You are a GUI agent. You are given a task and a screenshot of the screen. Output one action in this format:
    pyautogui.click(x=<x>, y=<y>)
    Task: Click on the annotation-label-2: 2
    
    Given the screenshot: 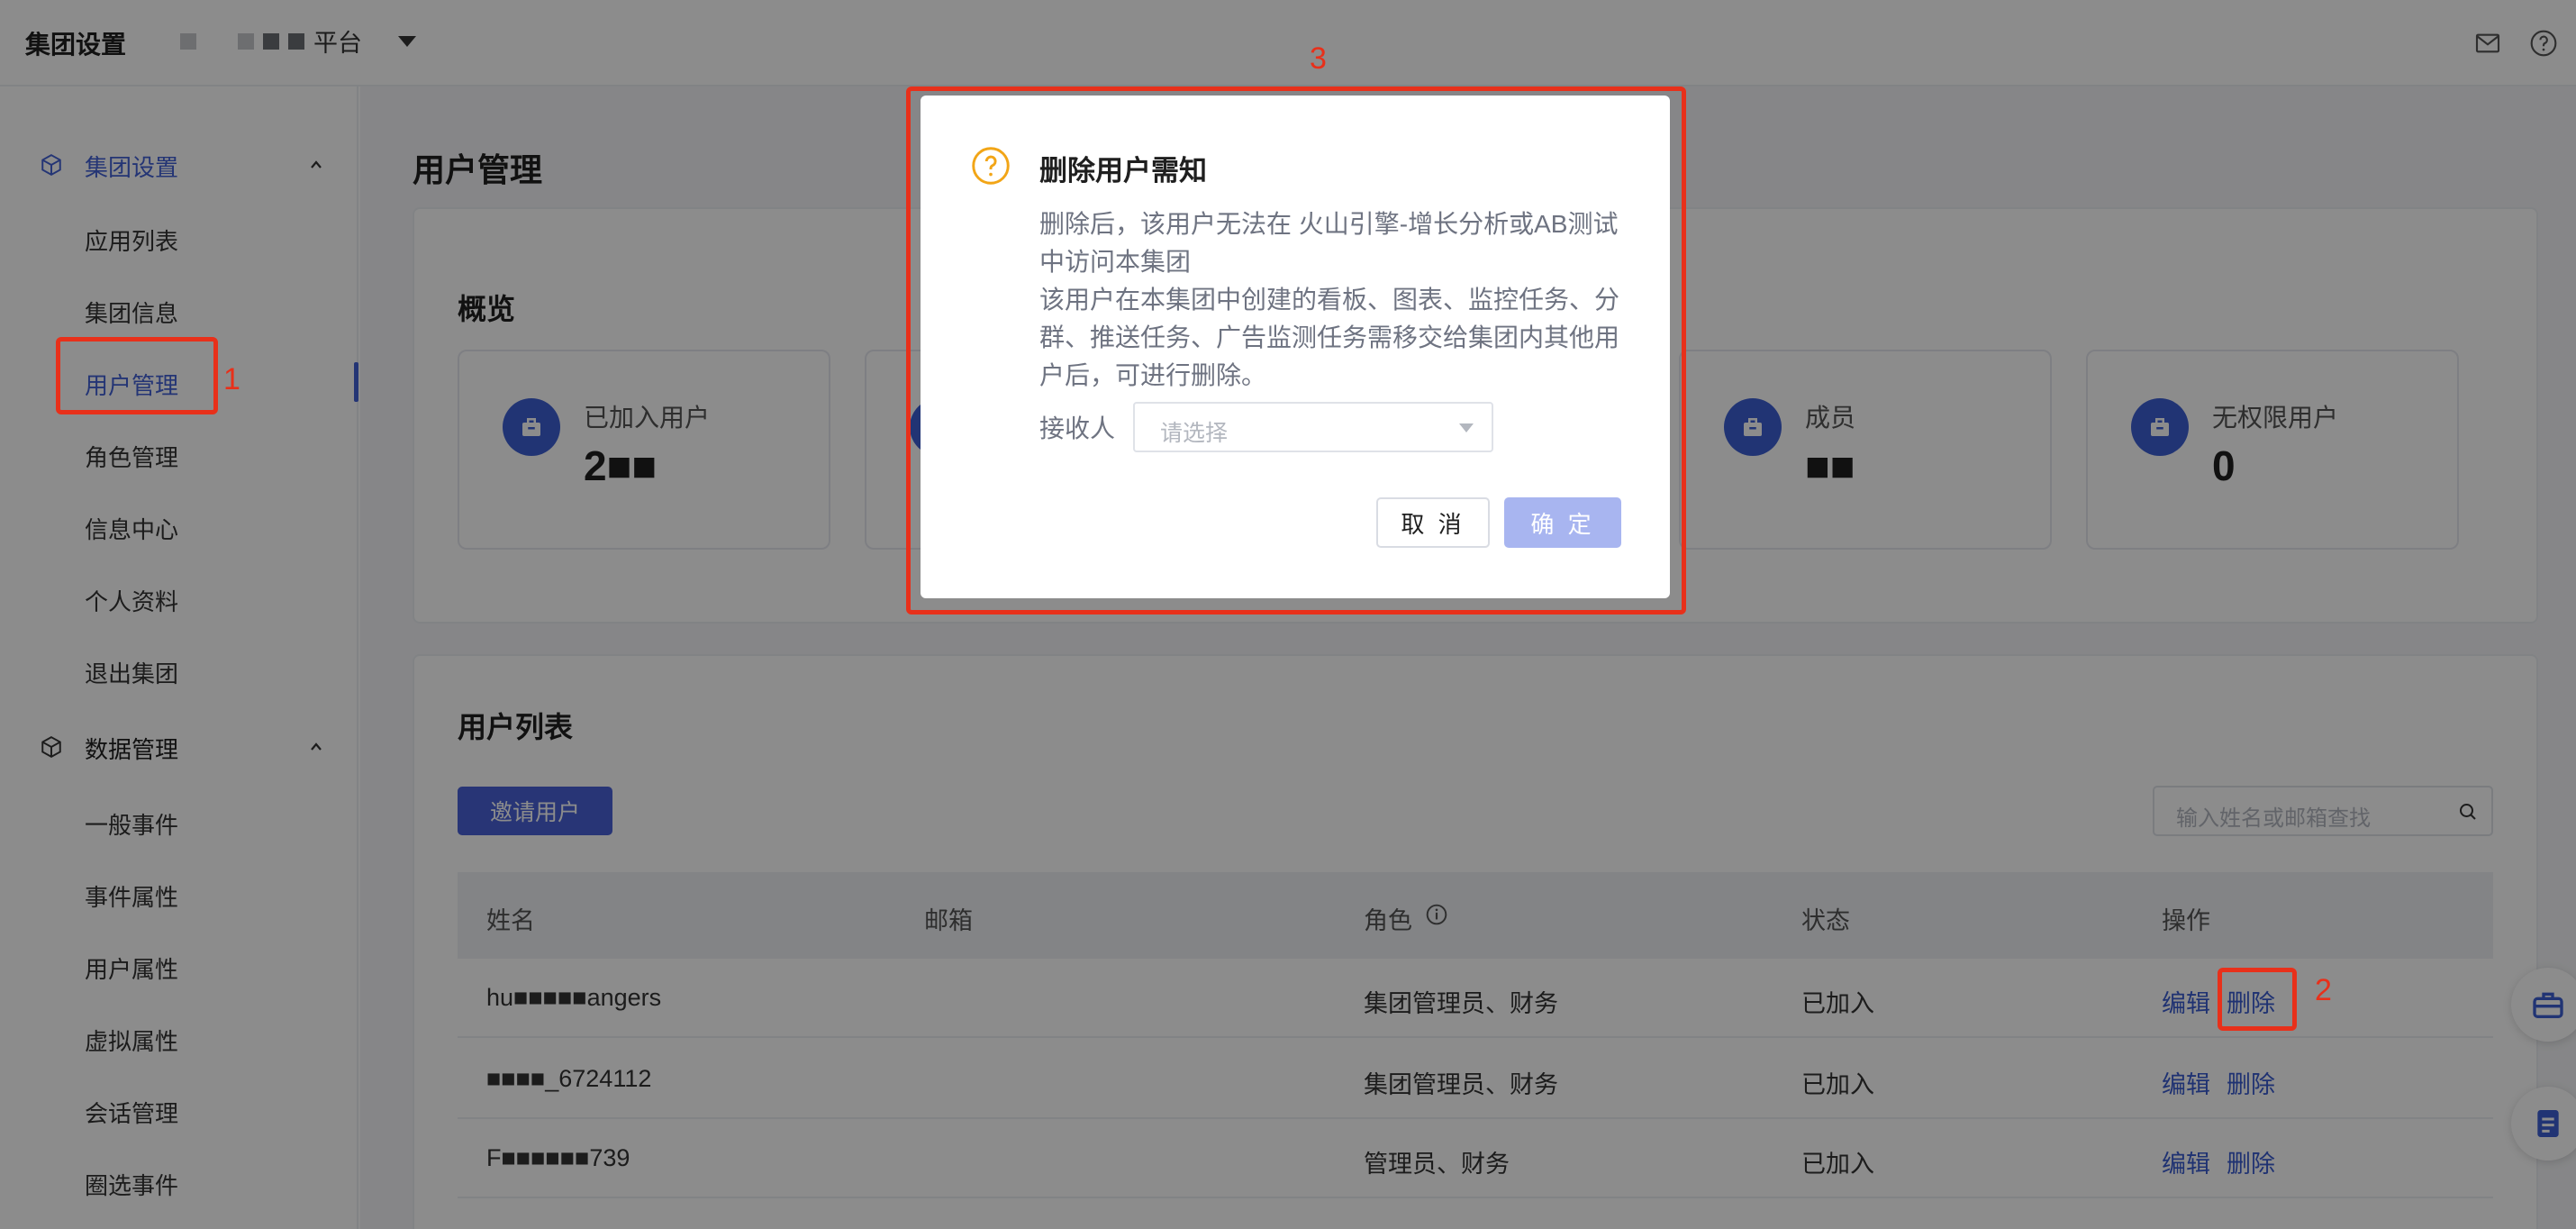 What is the action you would take?
    pyautogui.click(x=2323, y=990)
    